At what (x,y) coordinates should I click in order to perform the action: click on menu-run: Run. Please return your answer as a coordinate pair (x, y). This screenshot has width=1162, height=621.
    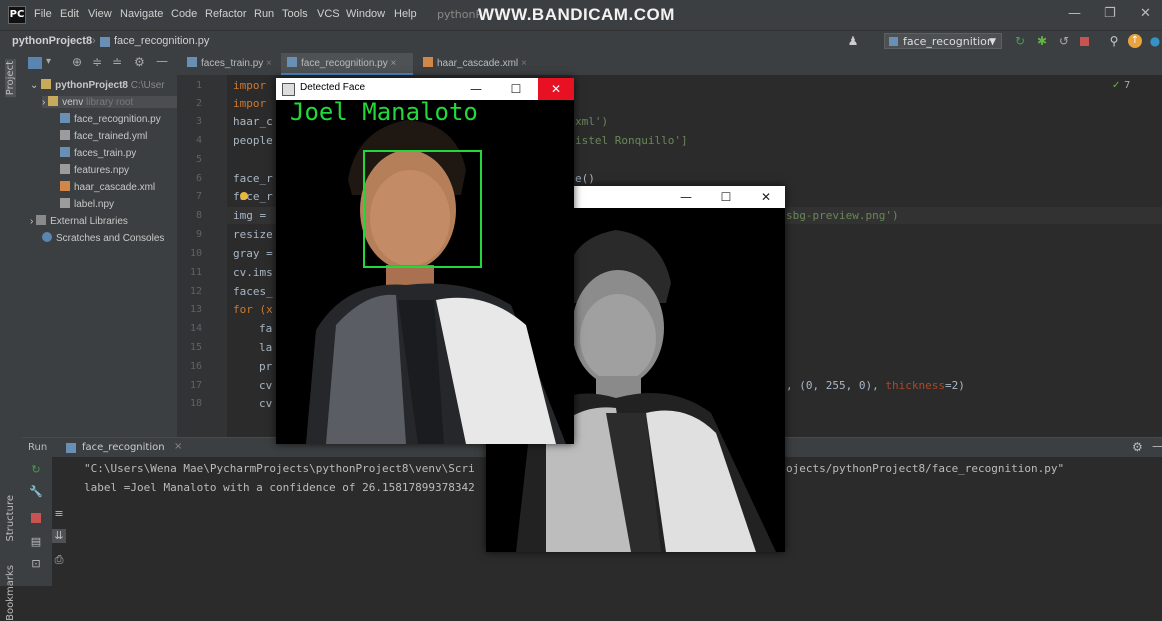
    Looking at the image, I should click on (264, 14).